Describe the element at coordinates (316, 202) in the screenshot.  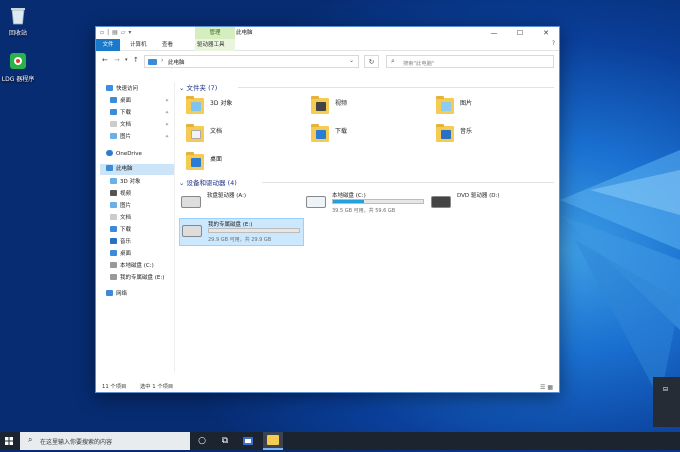
I see `windows-drive-icon` at that location.